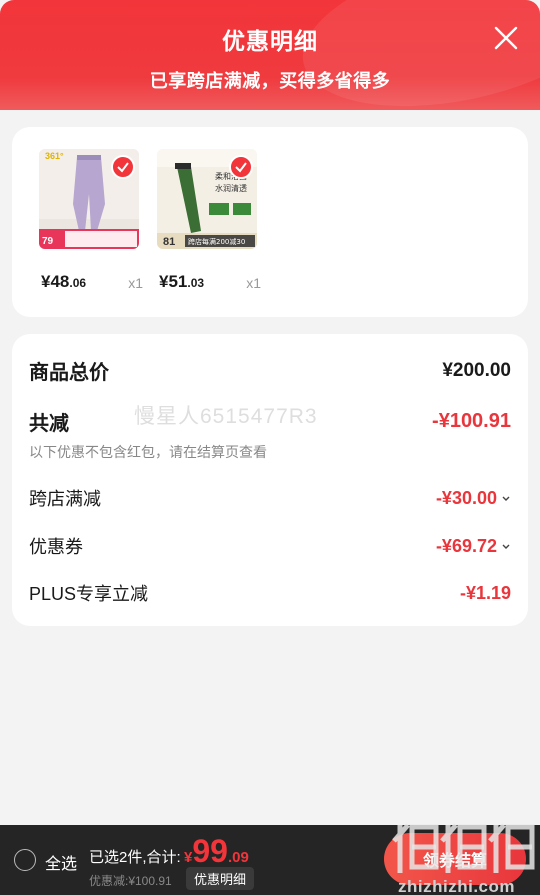 The image size is (540, 895). What do you see at coordinates (216, 851) in the screenshot?
I see `total-amount: ¥99.09` at bounding box center [216, 851].